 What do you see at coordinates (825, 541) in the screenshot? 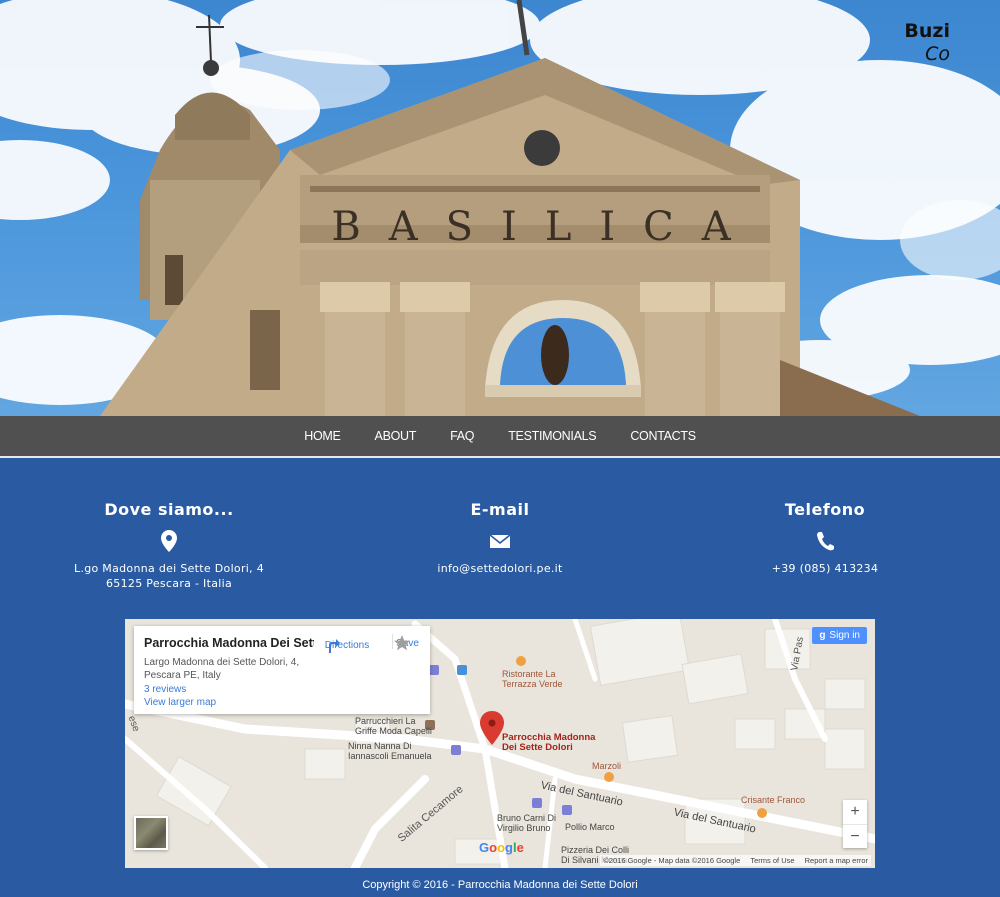
I see `phone-icon` at bounding box center [825, 541].